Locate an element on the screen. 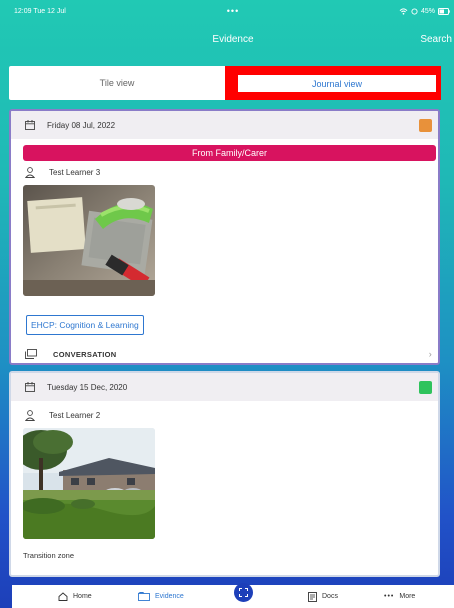 Image resolution: width=454 pixels, height=608 pixels. journal-view-inner: Journal view is located at coordinates (337, 83).